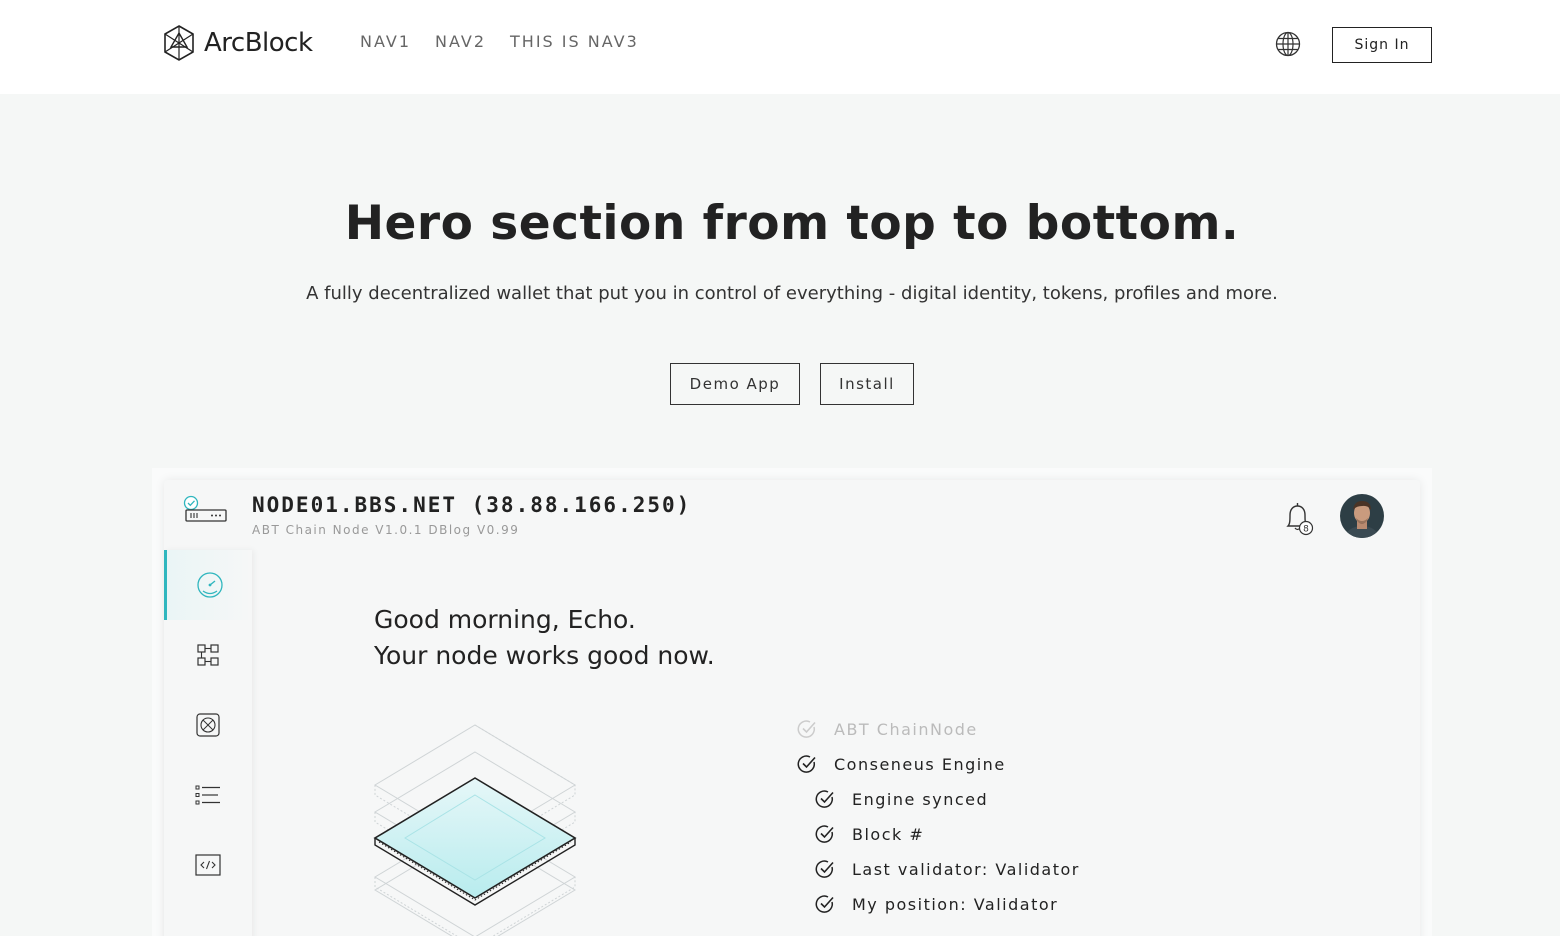  Describe the element at coordinates (906, 729) in the screenshot. I see `checklist-label: ABT ChainNode` at that location.